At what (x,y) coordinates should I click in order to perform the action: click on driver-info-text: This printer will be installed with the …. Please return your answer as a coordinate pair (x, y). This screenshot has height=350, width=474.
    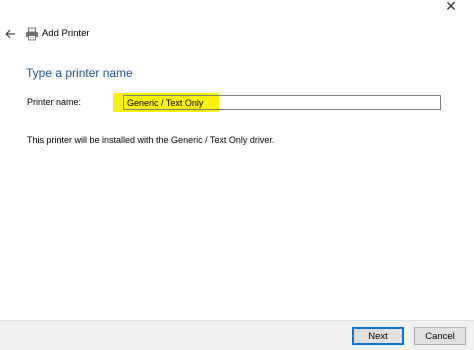
    Looking at the image, I should click on (151, 140).